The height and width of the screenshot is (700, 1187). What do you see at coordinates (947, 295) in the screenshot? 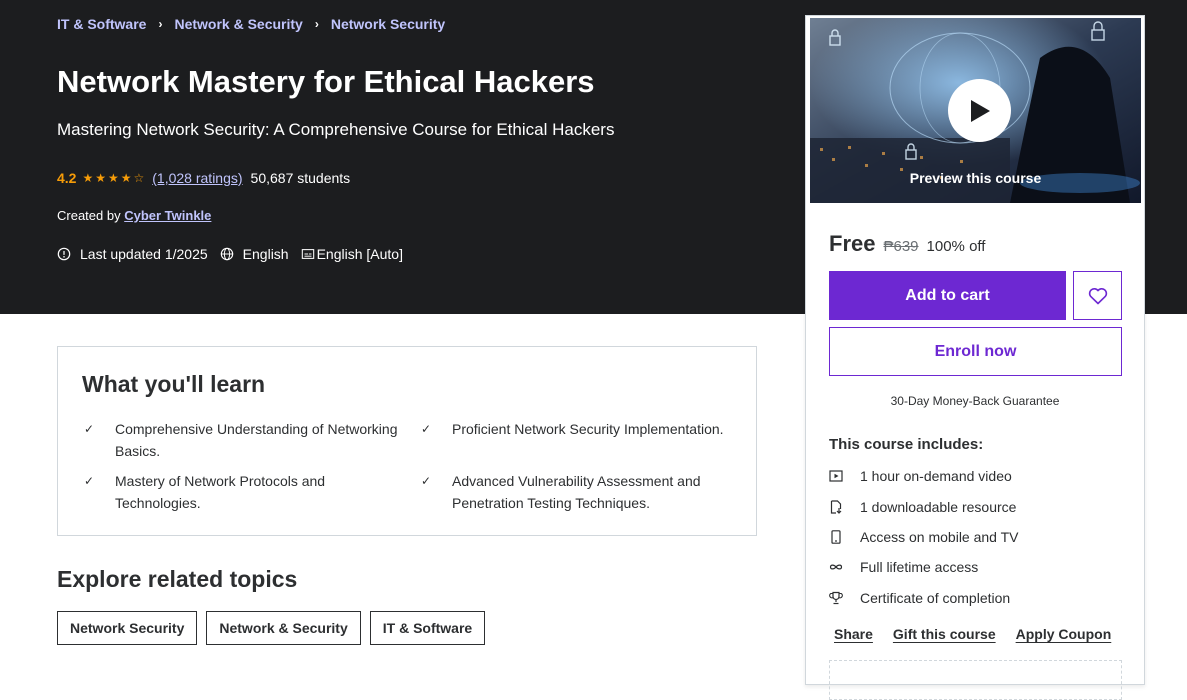
I see `add-to-cart-button: Add to cart` at bounding box center [947, 295].